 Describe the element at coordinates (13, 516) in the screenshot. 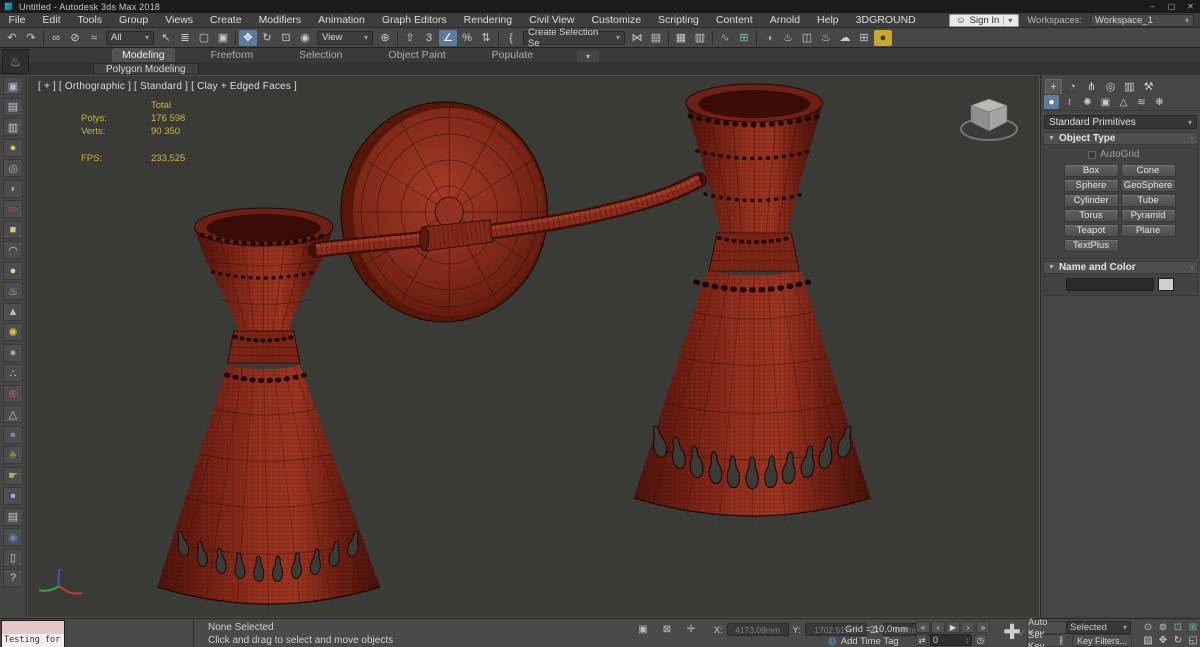

I see `clipboard-icon: ▤` at that location.